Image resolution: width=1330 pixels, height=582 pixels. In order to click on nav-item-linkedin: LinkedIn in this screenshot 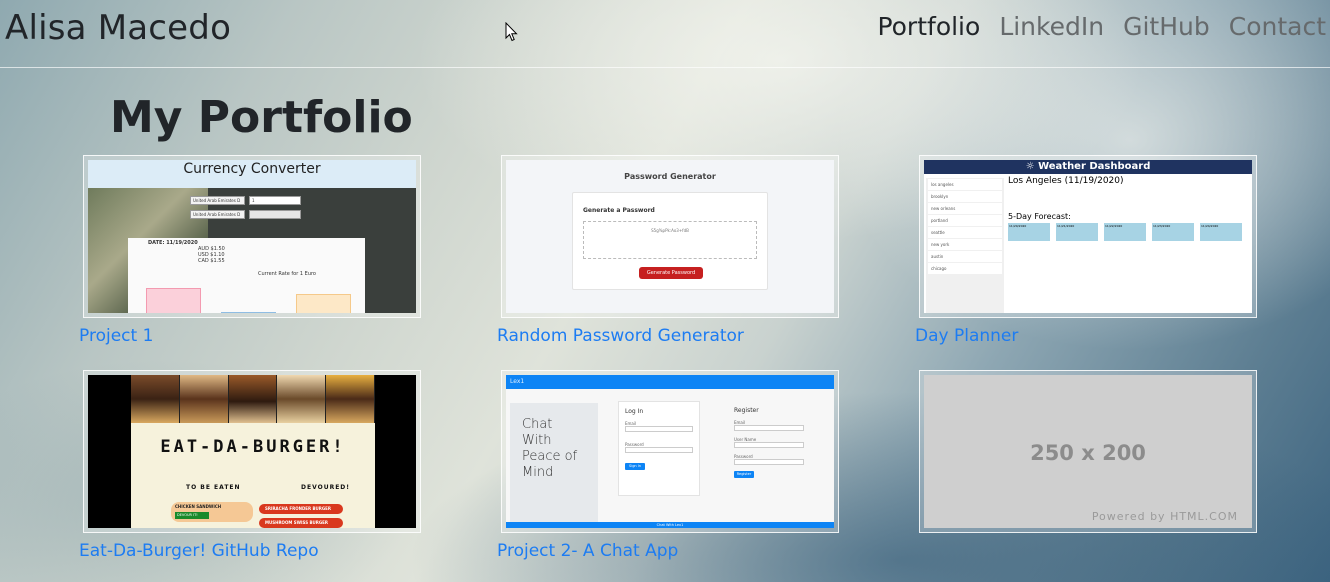, I will do `click(1051, 26)`.